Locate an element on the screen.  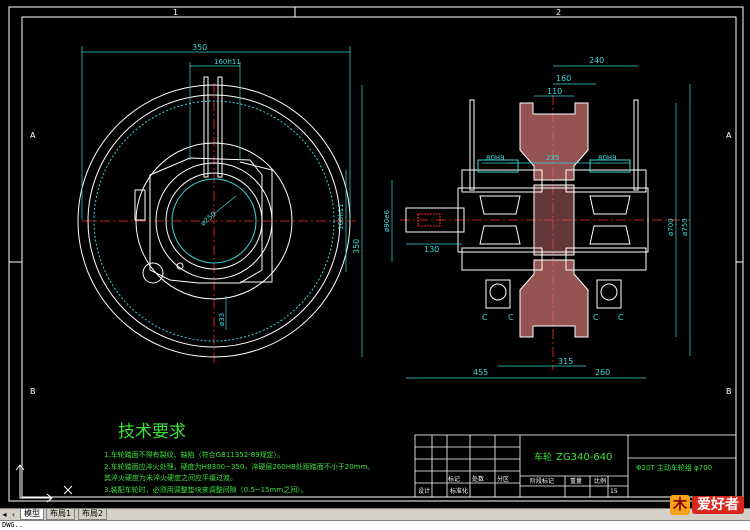
dim-160h11-vertical: 160h11 is located at coordinates (341, 216).